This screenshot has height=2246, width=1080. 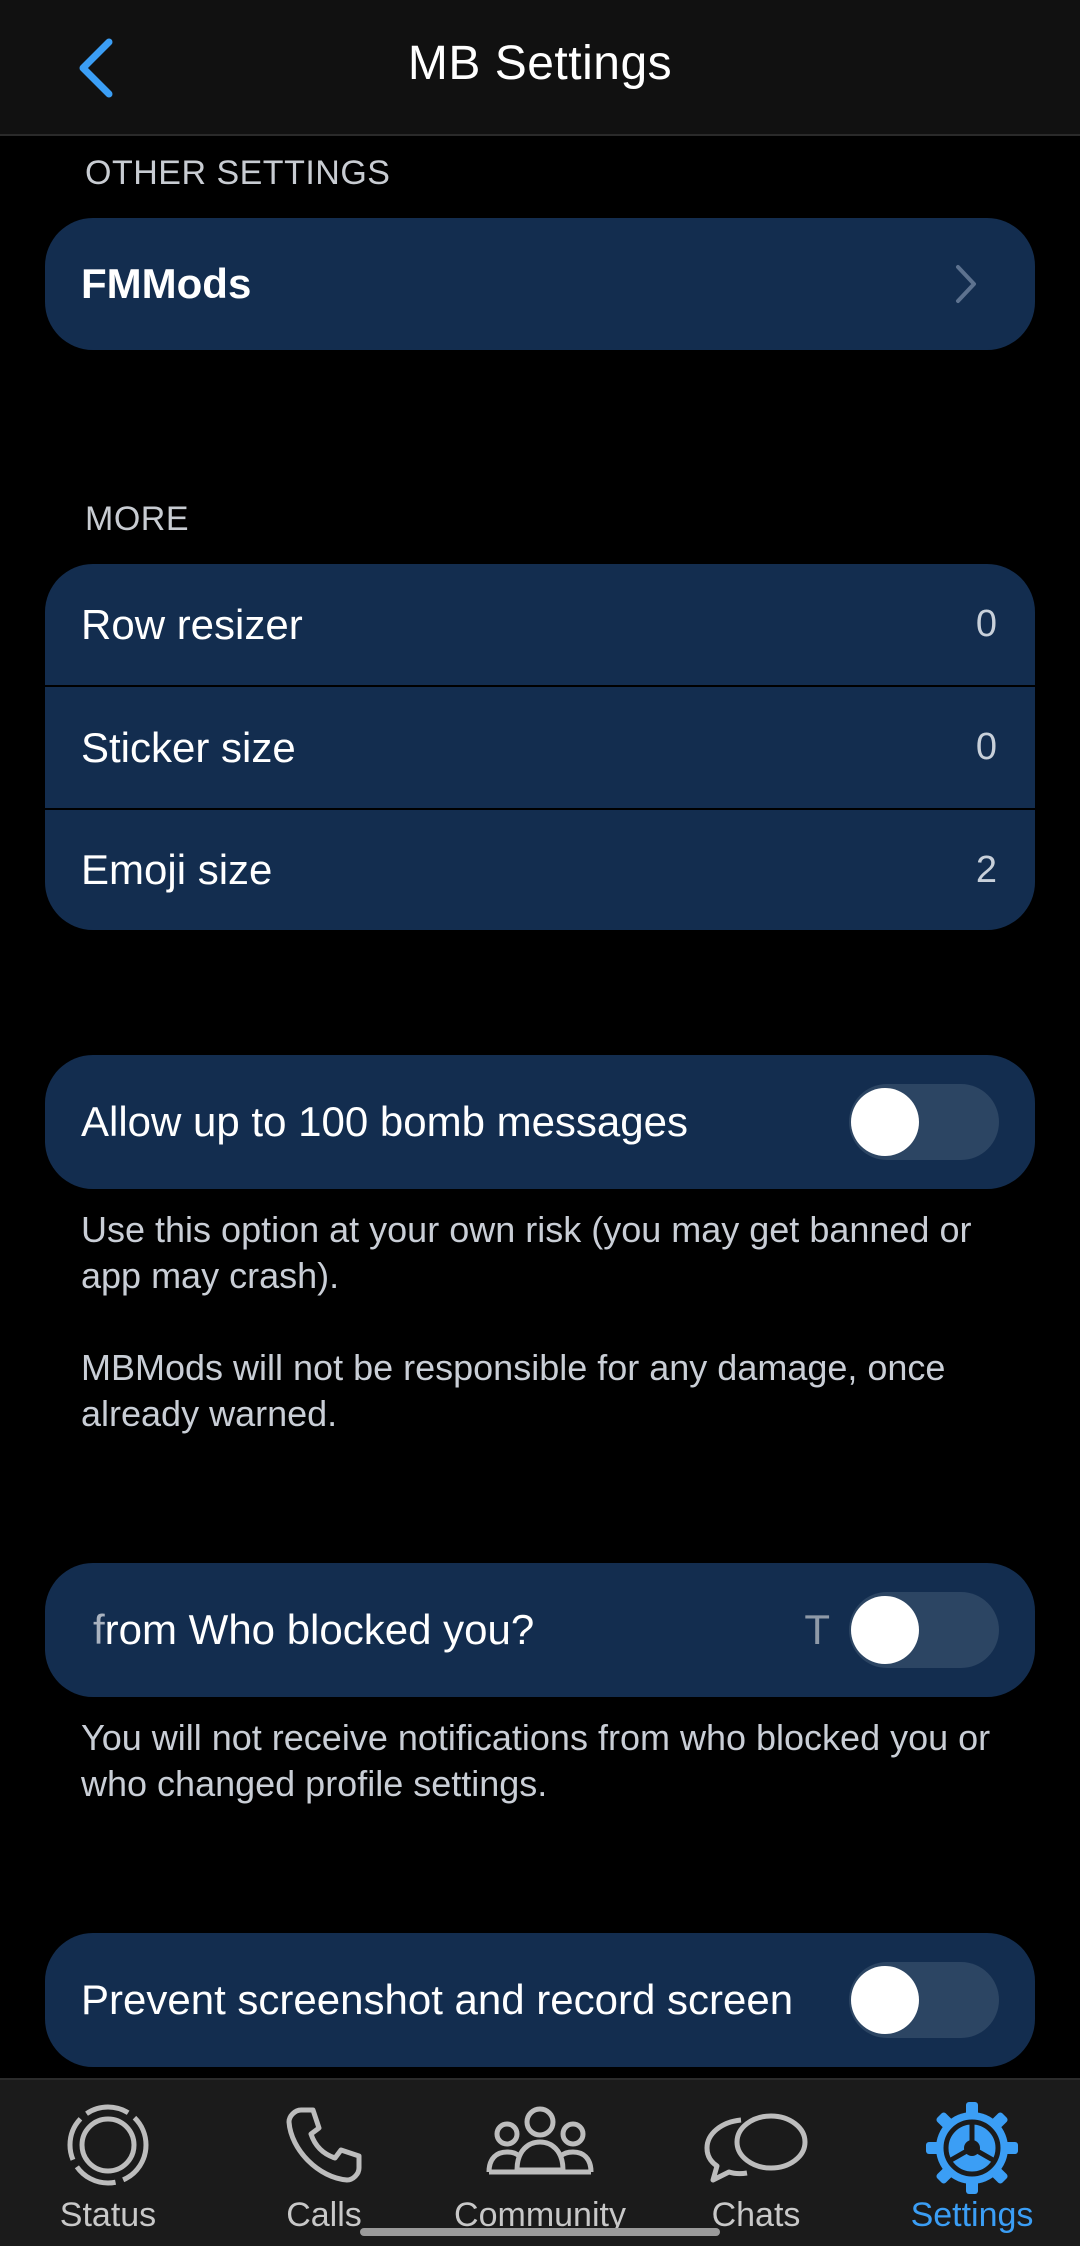 What do you see at coordinates (192, 624) in the screenshot?
I see `row-resizer-label: Row resizer` at bounding box center [192, 624].